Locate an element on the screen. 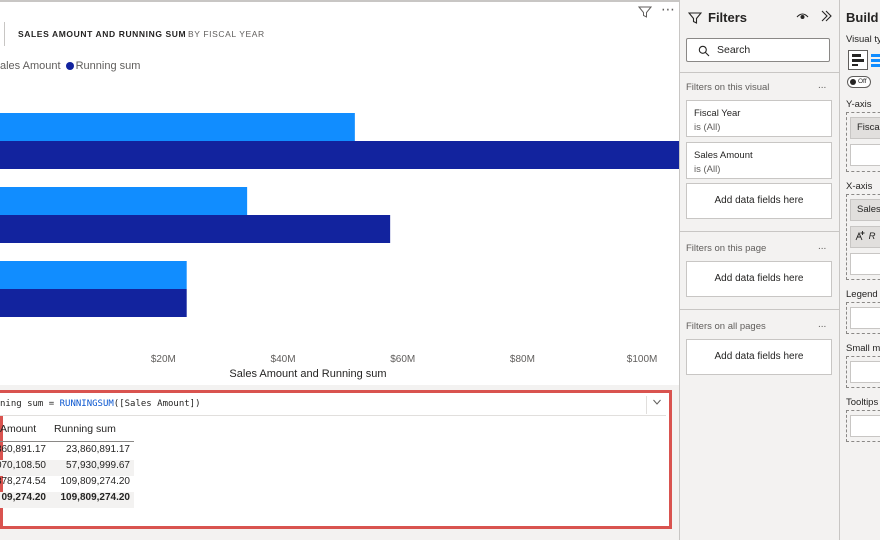 The height and width of the screenshot is (540, 880). legend-dot-running-sum is located at coordinates (69, 66).